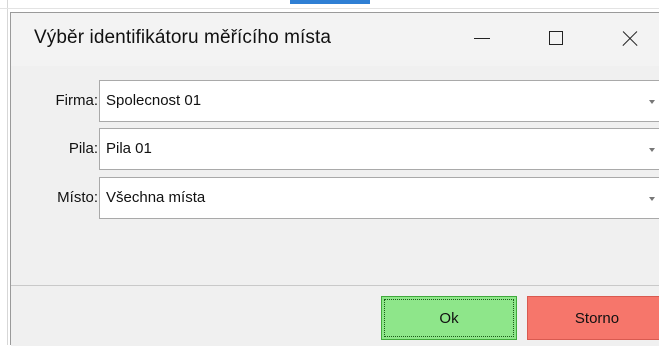 The width and height of the screenshot is (659, 346). I want to click on maximize-button, so click(556, 38).